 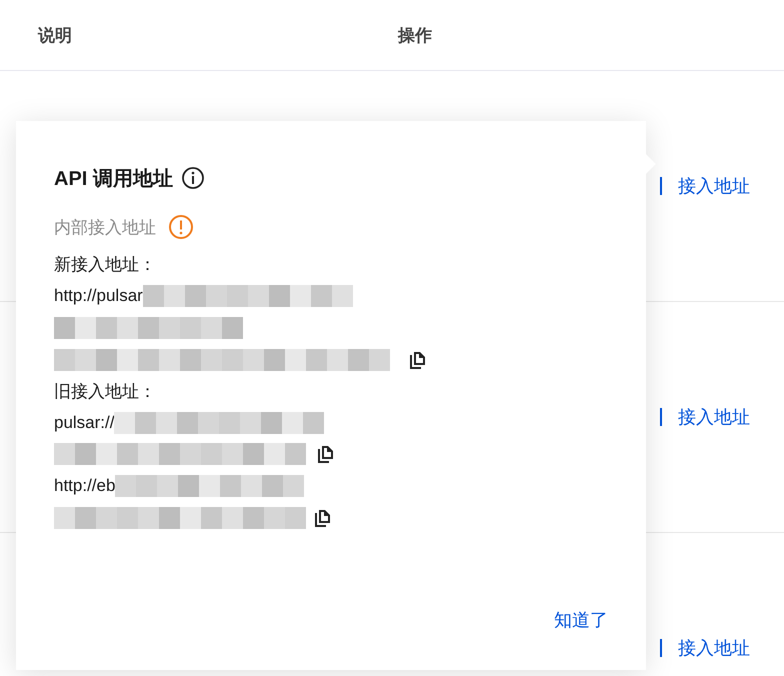 I want to click on warning-icon, so click(x=181, y=227).